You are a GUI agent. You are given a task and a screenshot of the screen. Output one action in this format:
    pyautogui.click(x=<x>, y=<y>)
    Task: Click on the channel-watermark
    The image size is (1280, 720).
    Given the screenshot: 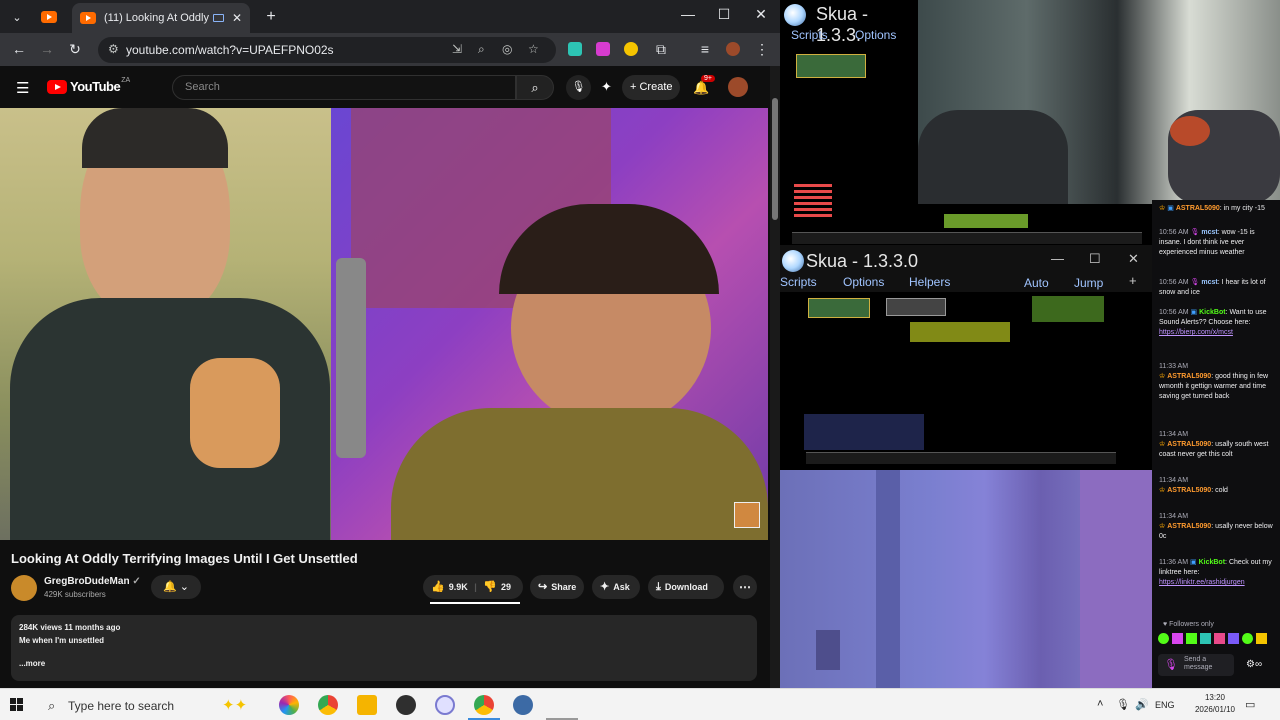 What is the action you would take?
    pyautogui.click(x=747, y=515)
    